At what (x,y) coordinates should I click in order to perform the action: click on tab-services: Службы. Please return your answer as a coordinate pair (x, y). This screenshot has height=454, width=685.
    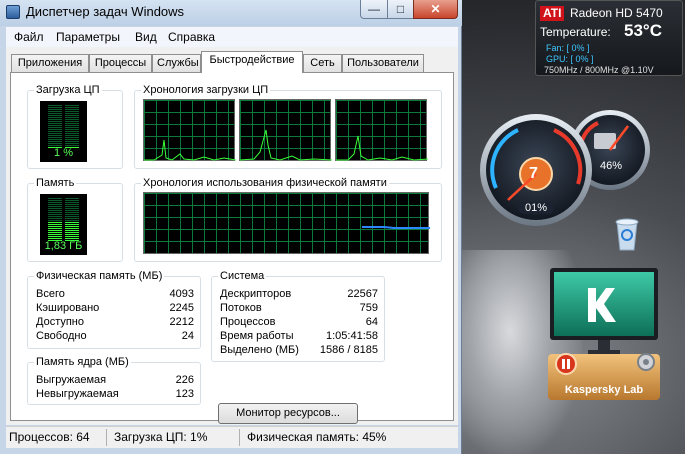
    Looking at the image, I should click on (176, 63).